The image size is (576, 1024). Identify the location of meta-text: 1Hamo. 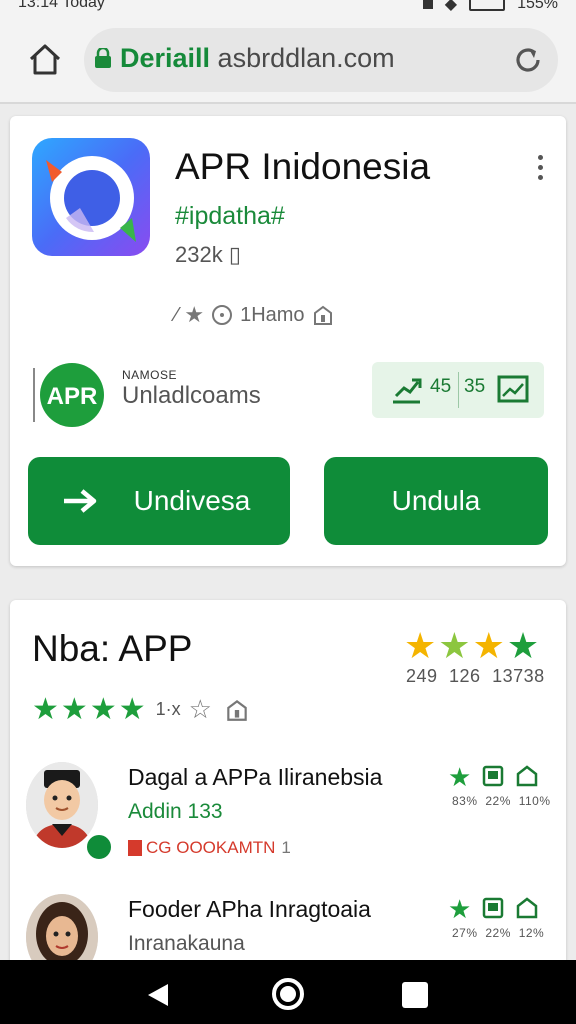
(272, 314).